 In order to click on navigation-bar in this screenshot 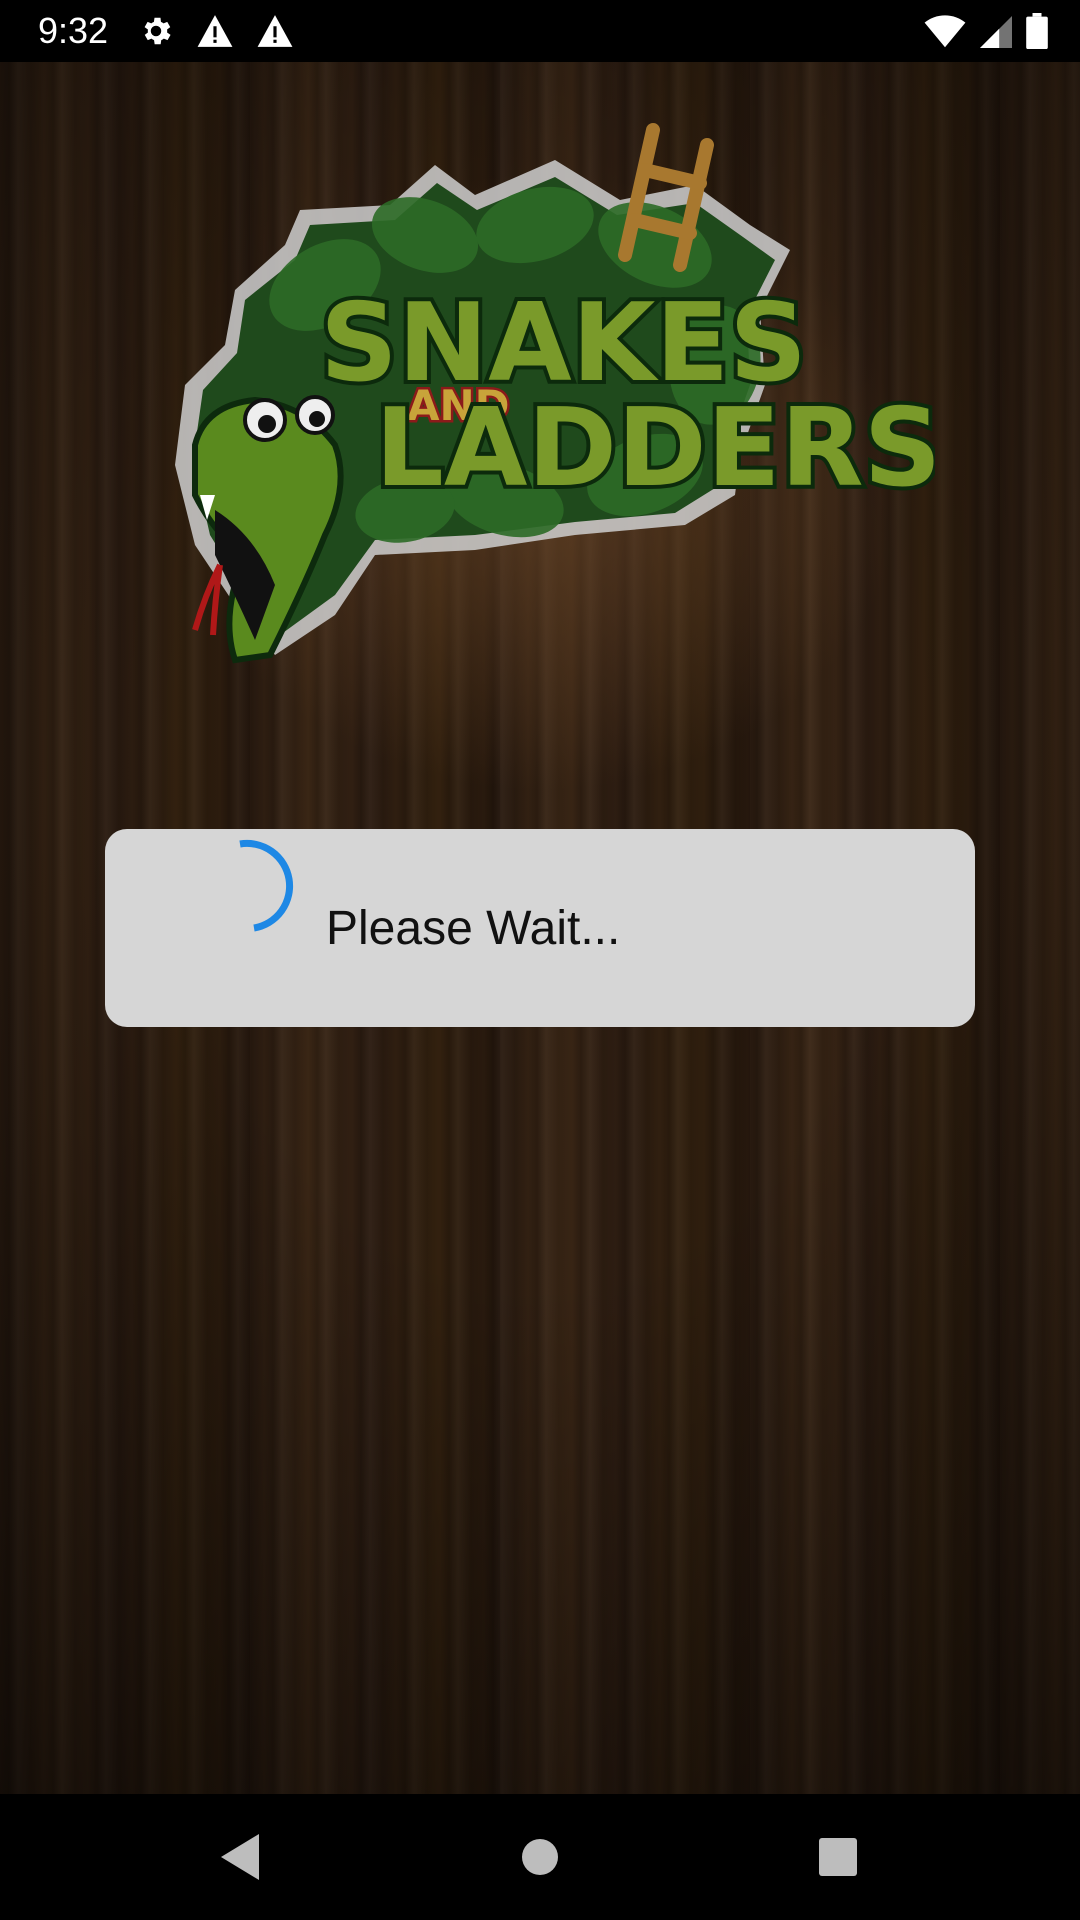, I will do `click(540, 1857)`.